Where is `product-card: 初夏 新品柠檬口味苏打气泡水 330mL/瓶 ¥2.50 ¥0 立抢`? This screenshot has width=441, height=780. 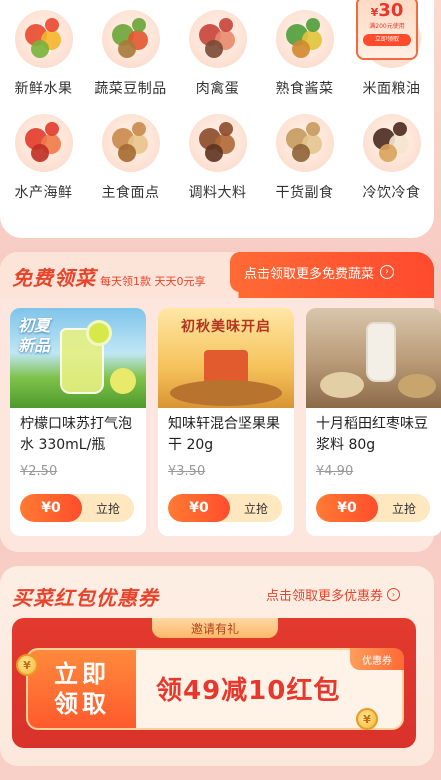 product-card: 初夏 新品柠檬口味苏打气泡水 330mL/瓶 ¥2.50 ¥0 立抢 is located at coordinates (78, 422).